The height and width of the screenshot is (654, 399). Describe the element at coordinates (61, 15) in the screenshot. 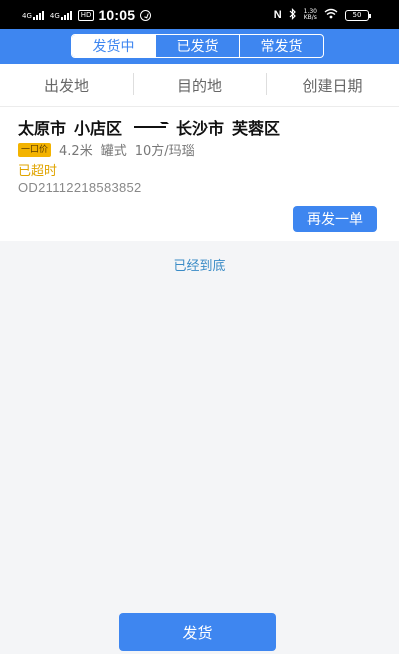

I see `signal-icon-2: 4G` at that location.